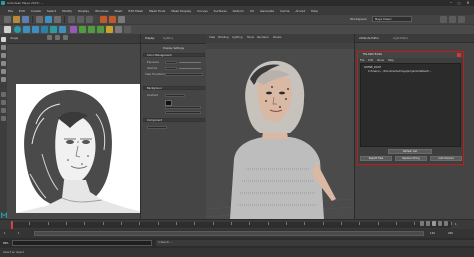  What do you see at coordinates (411, 158) in the screenshot?
I see `replace-string-button: Replace String` at bounding box center [411, 158].